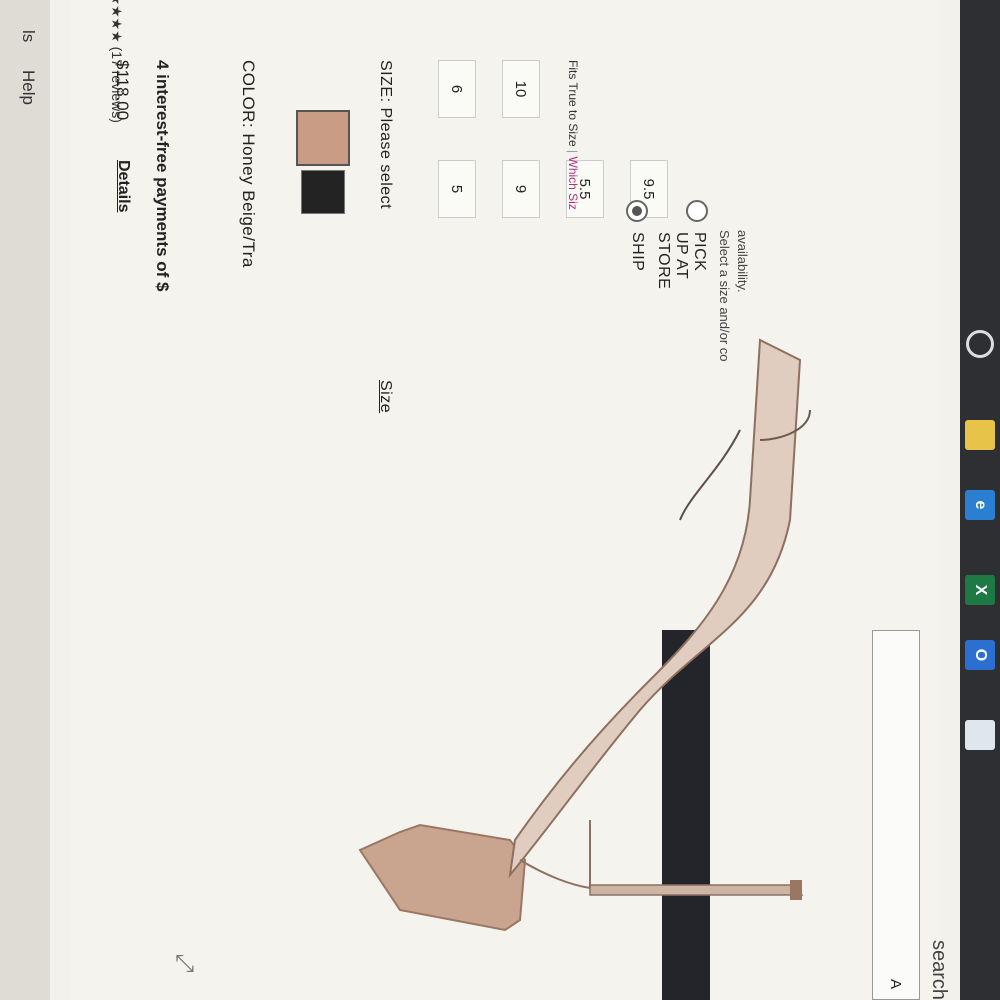 The image size is (1000, 1000). I want to click on ship-label: SHIP, so click(637, 252).